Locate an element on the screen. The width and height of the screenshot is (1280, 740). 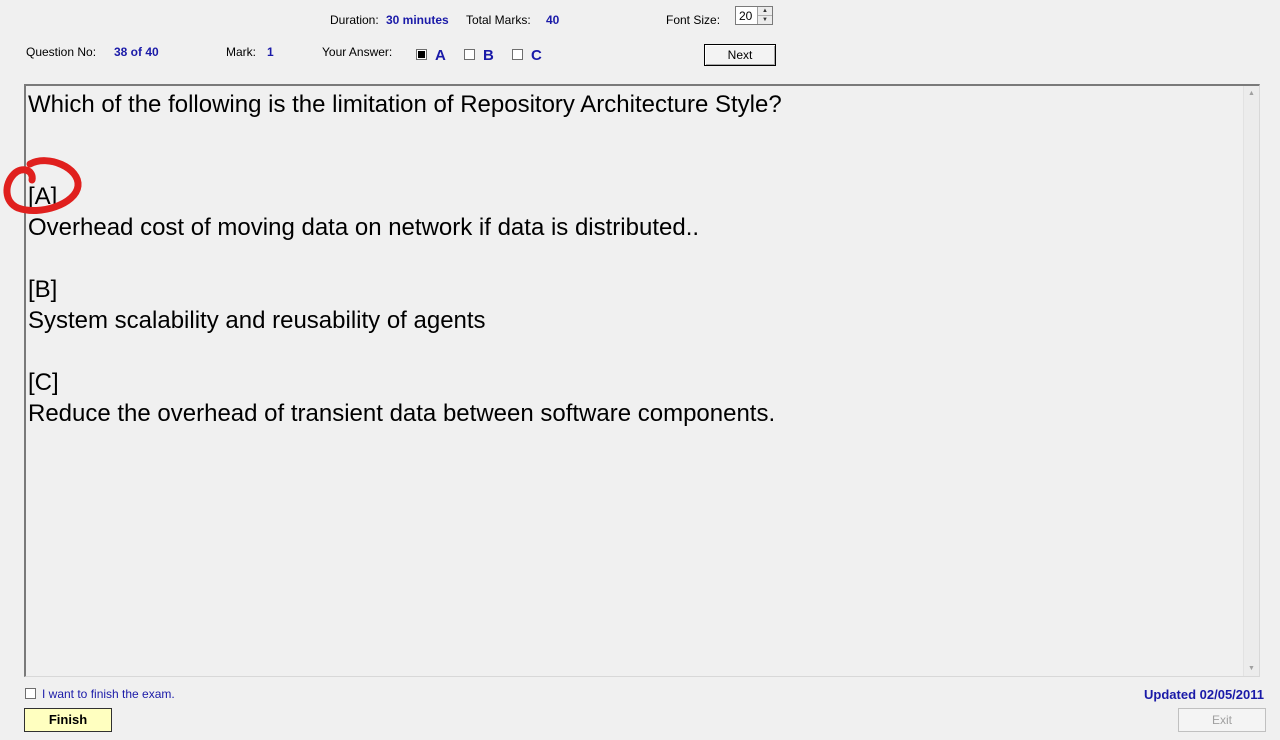
total-marks-label: Total Marks: is located at coordinates (498, 20).